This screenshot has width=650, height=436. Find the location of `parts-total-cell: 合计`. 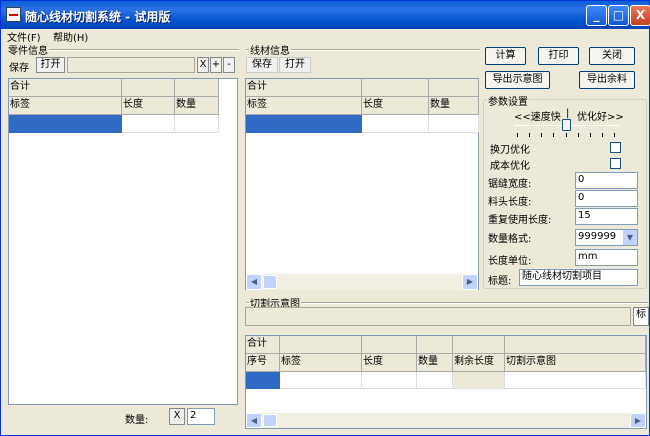

parts-total-cell: 合计 is located at coordinates (65, 88).